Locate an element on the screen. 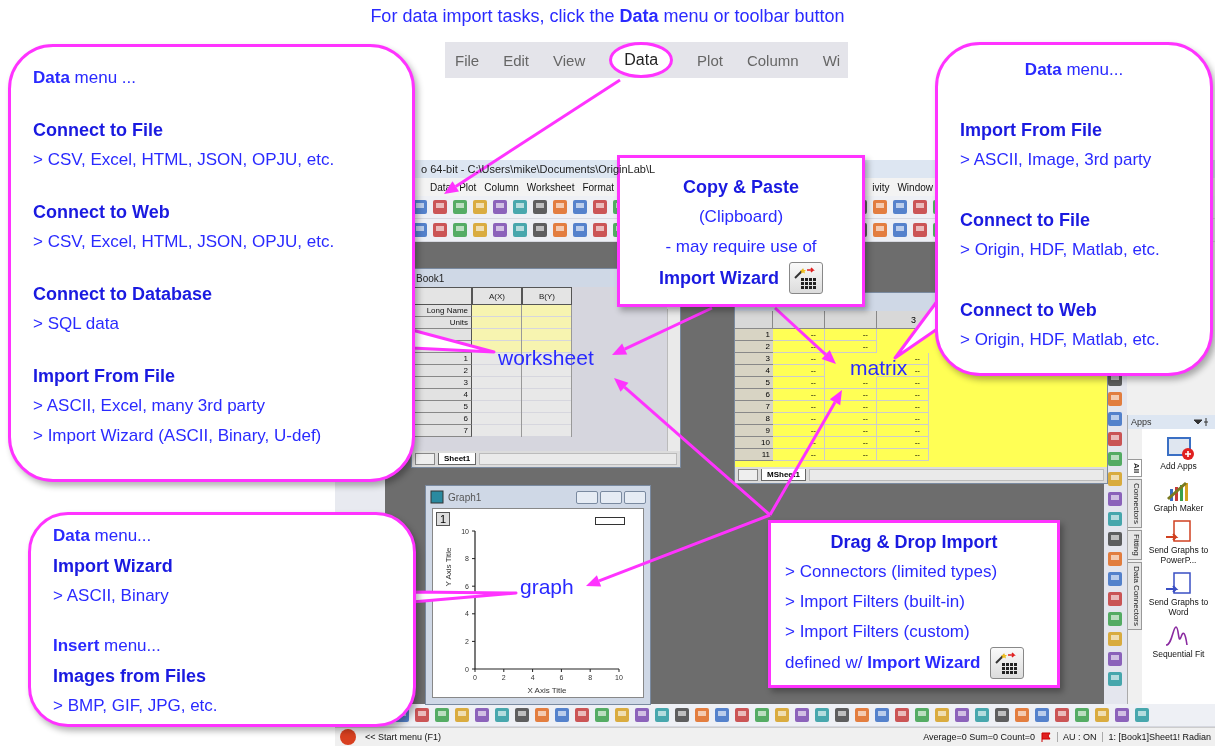 Image resolution: width=1215 pixels, height=746 pixels. panel-tab: Connectors is located at coordinates (1135, 504).